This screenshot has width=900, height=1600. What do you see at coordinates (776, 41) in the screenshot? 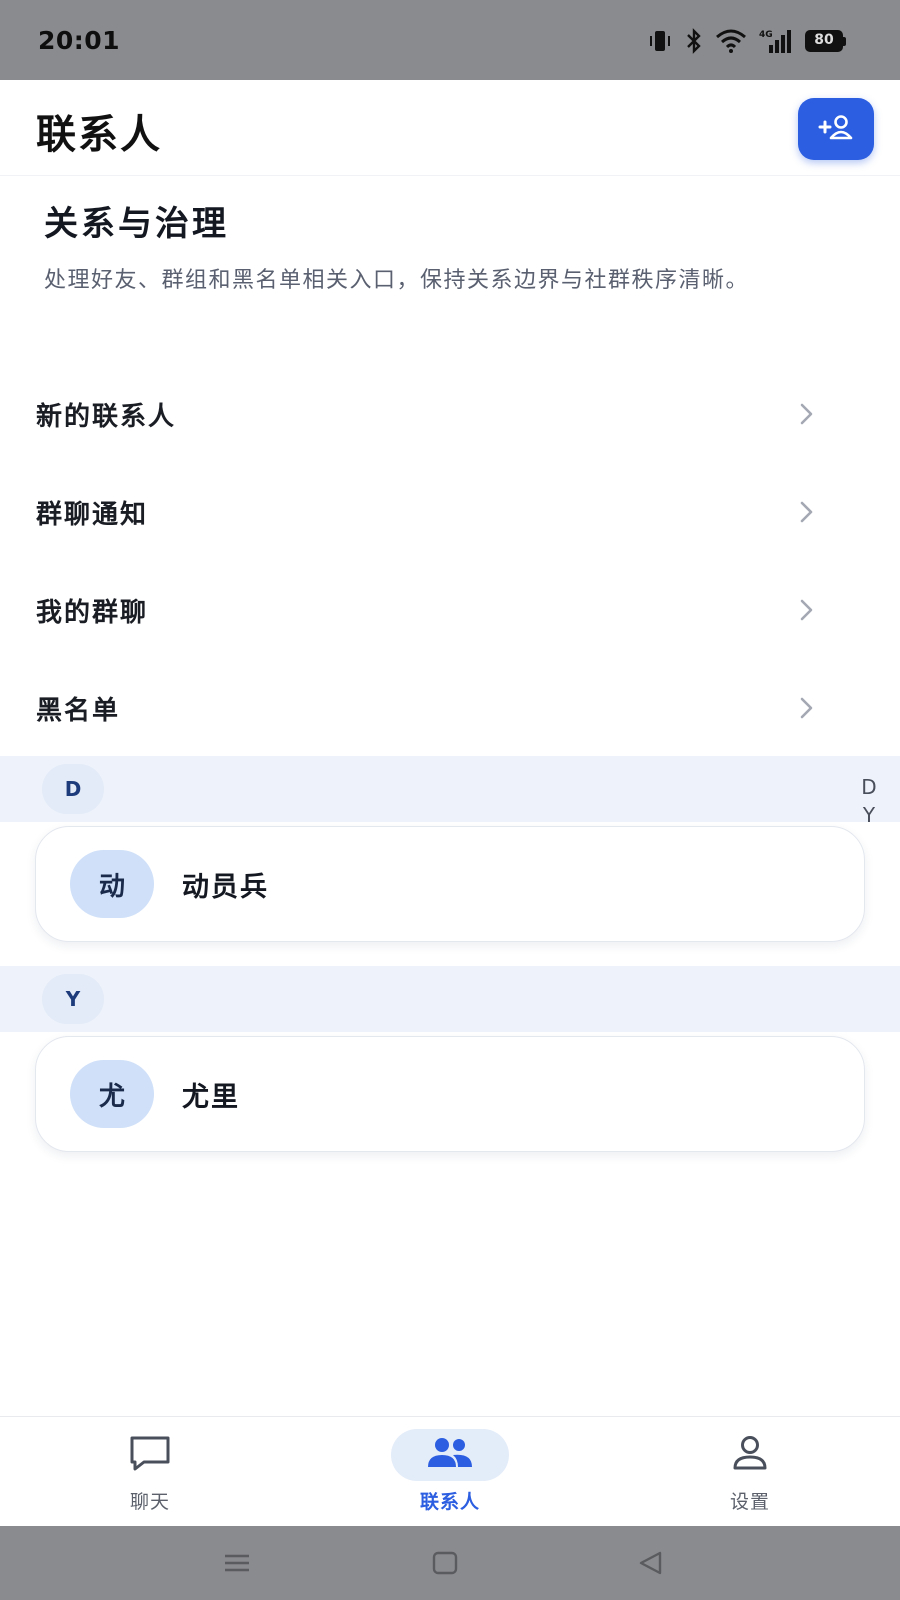
I see `signal-4g-icon: 4G` at bounding box center [776, 41].